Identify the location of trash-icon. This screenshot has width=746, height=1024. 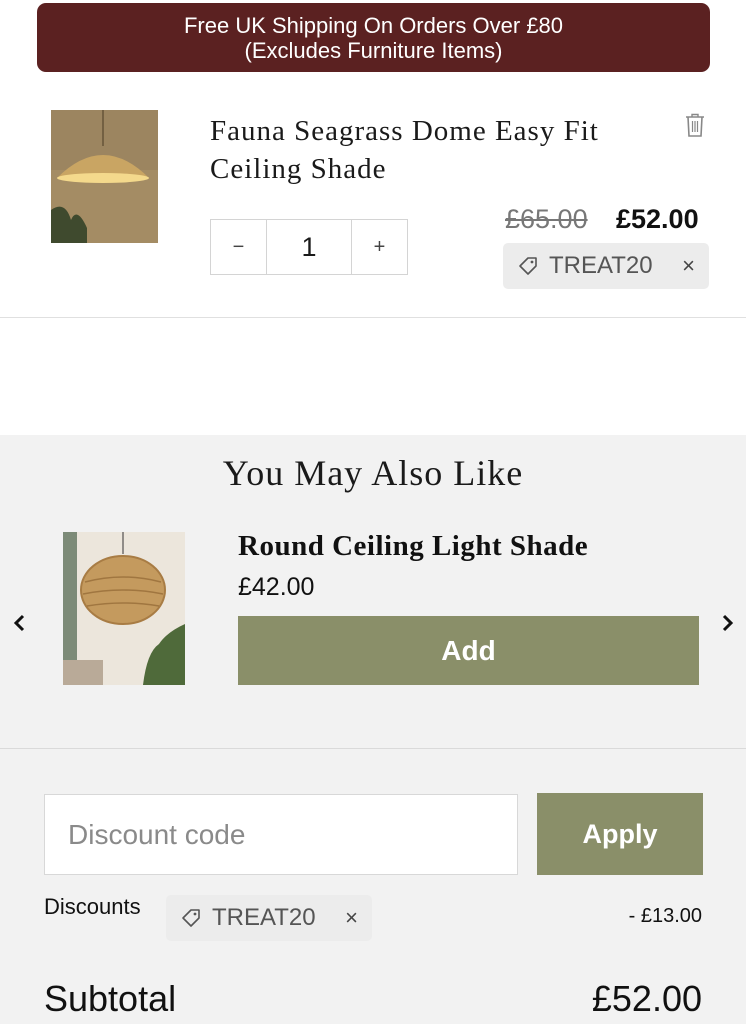
(695, 125).